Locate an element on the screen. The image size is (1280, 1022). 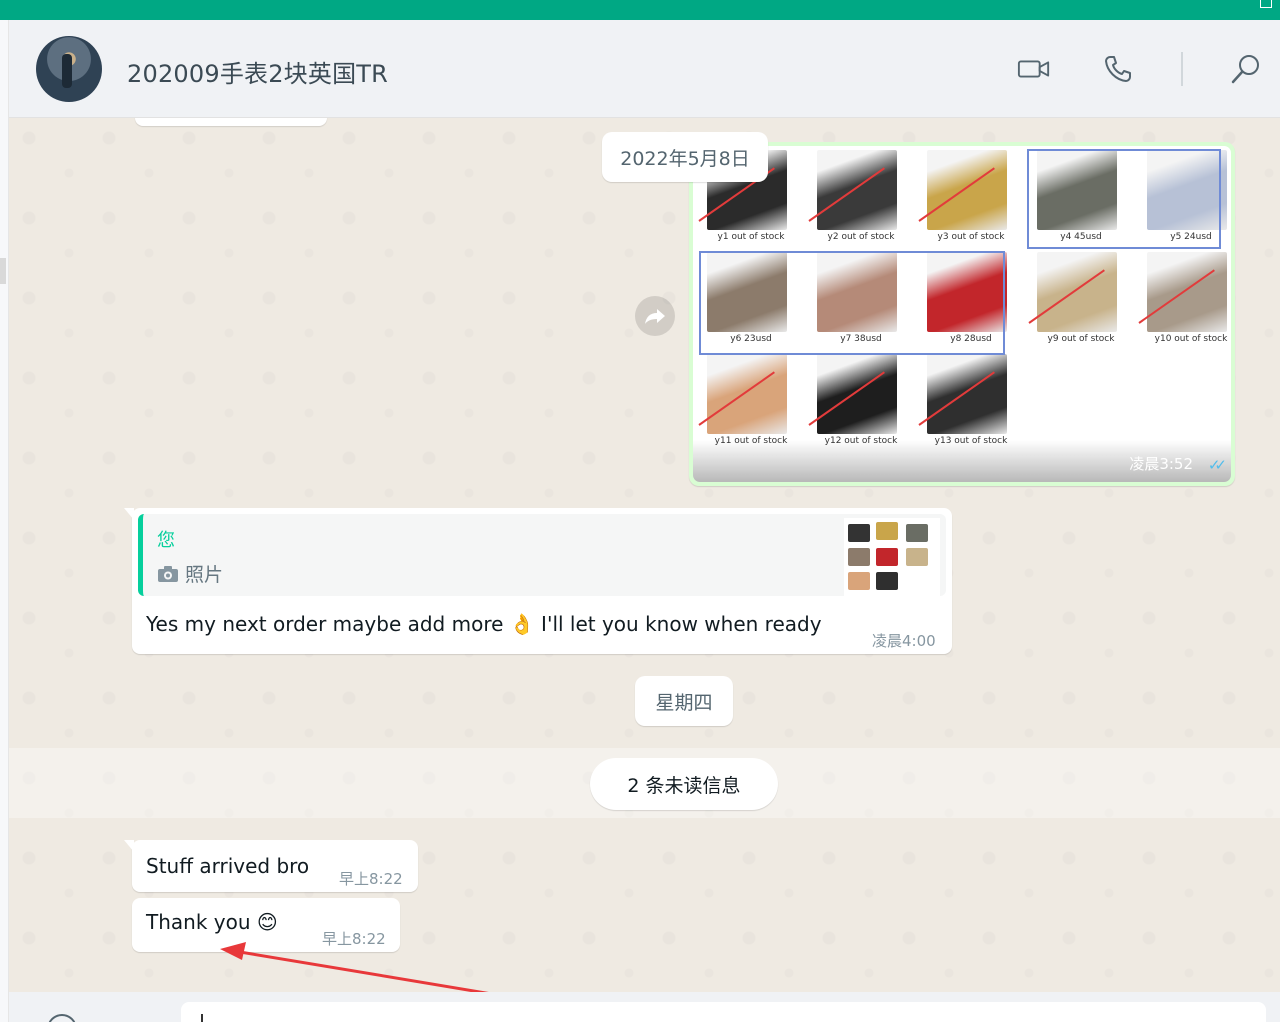
product-thumbnail: y9 out of stock is located at coordinates (1081, 302).